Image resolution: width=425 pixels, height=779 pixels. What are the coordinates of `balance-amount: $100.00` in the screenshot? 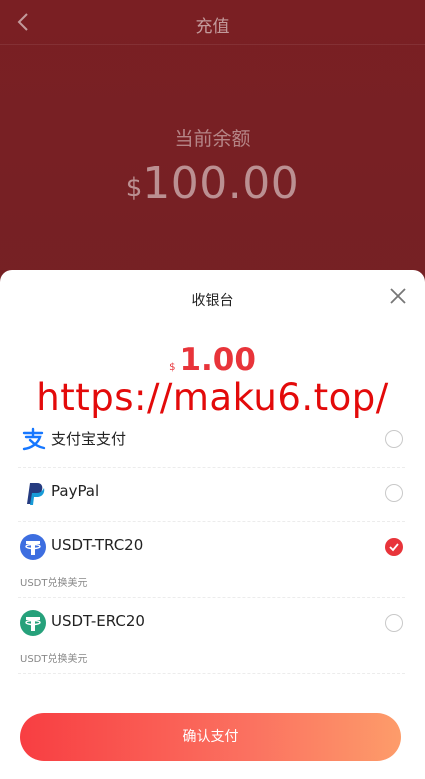 It's located at (212, 183).